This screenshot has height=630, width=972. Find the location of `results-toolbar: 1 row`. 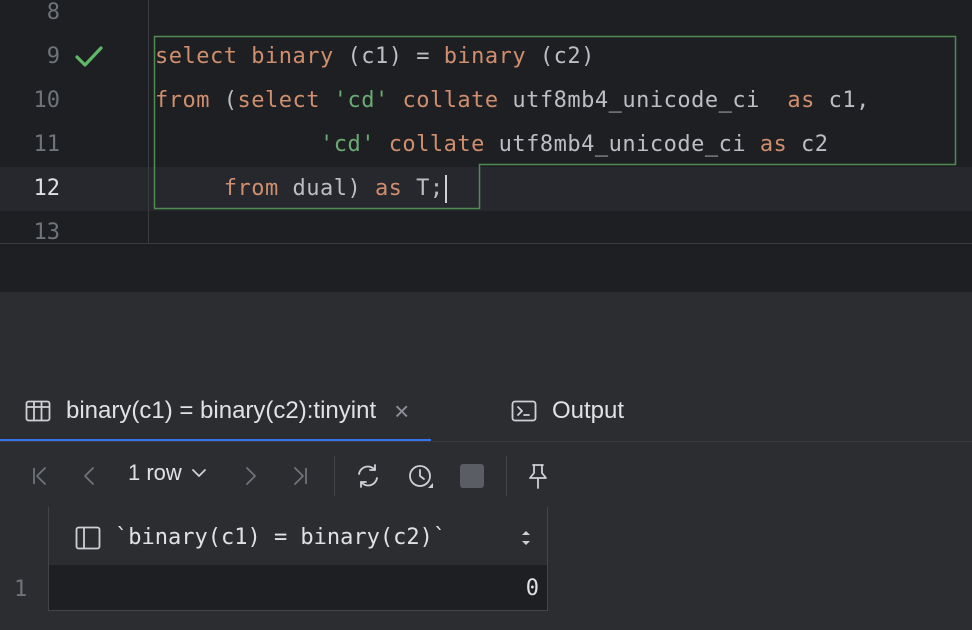

results-toolbar: 1 row is located at coordinates (486, 476).